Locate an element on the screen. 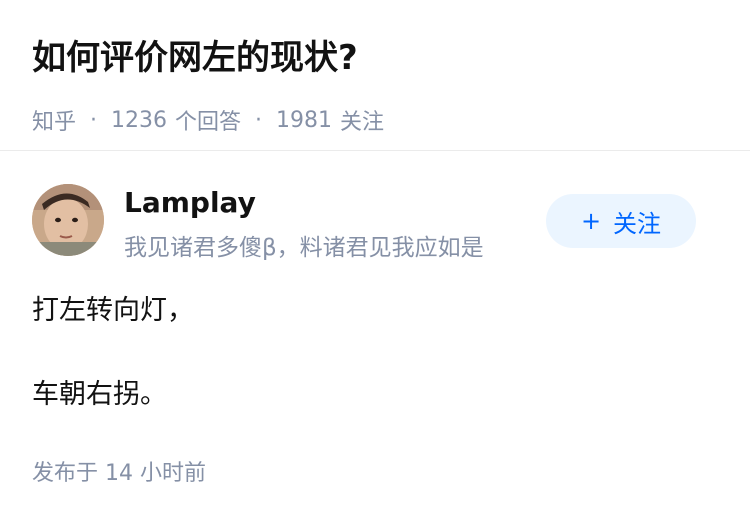 This screenshot has width=750, height=522. plus-icon: + is located at coordinates (591, 221).